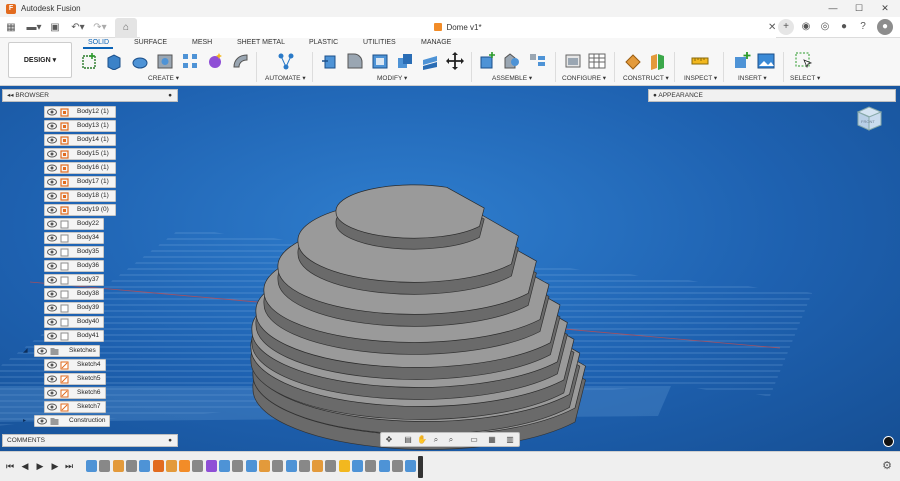 The image size is (900, 481). Describe the element at coordinates (458, 27) in the screenshot. I see `document-tab: Dome v1*` at that location.